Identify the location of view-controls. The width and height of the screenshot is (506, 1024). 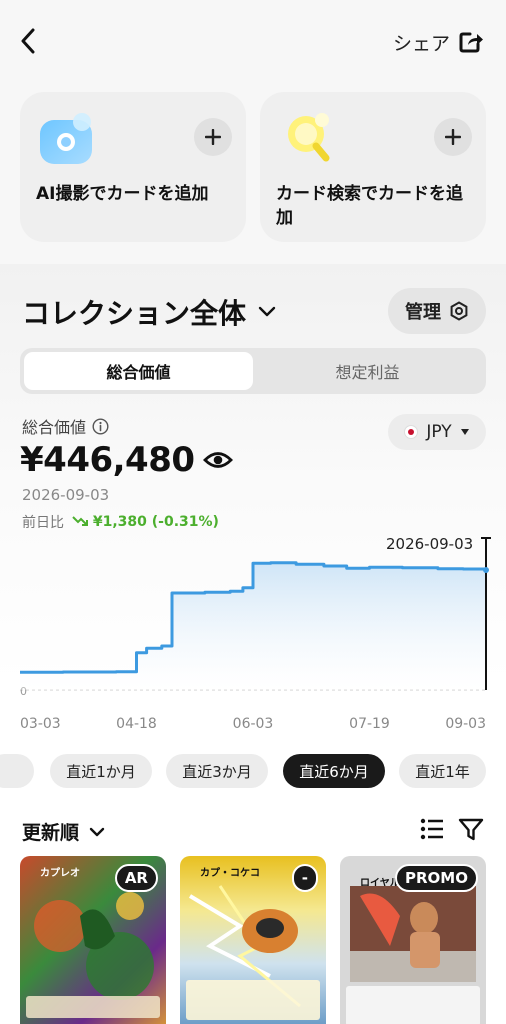
(452, 830).